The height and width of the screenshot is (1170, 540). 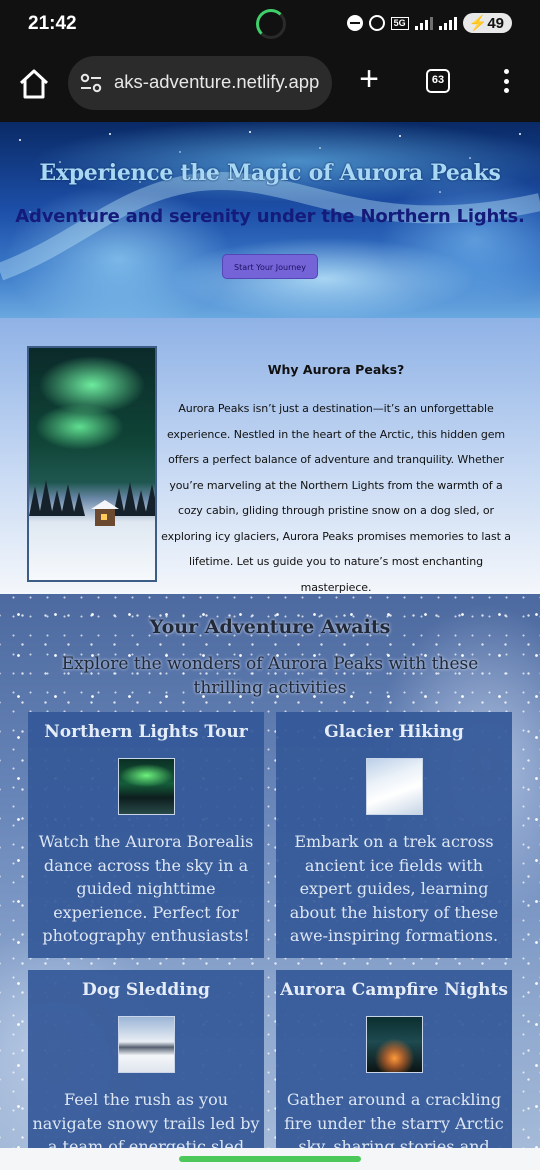 What do you see at coordinates (146, 990) in the screenshot?
I see `activity-card-title: Dog Sledding` at bounding box center [146, 990].